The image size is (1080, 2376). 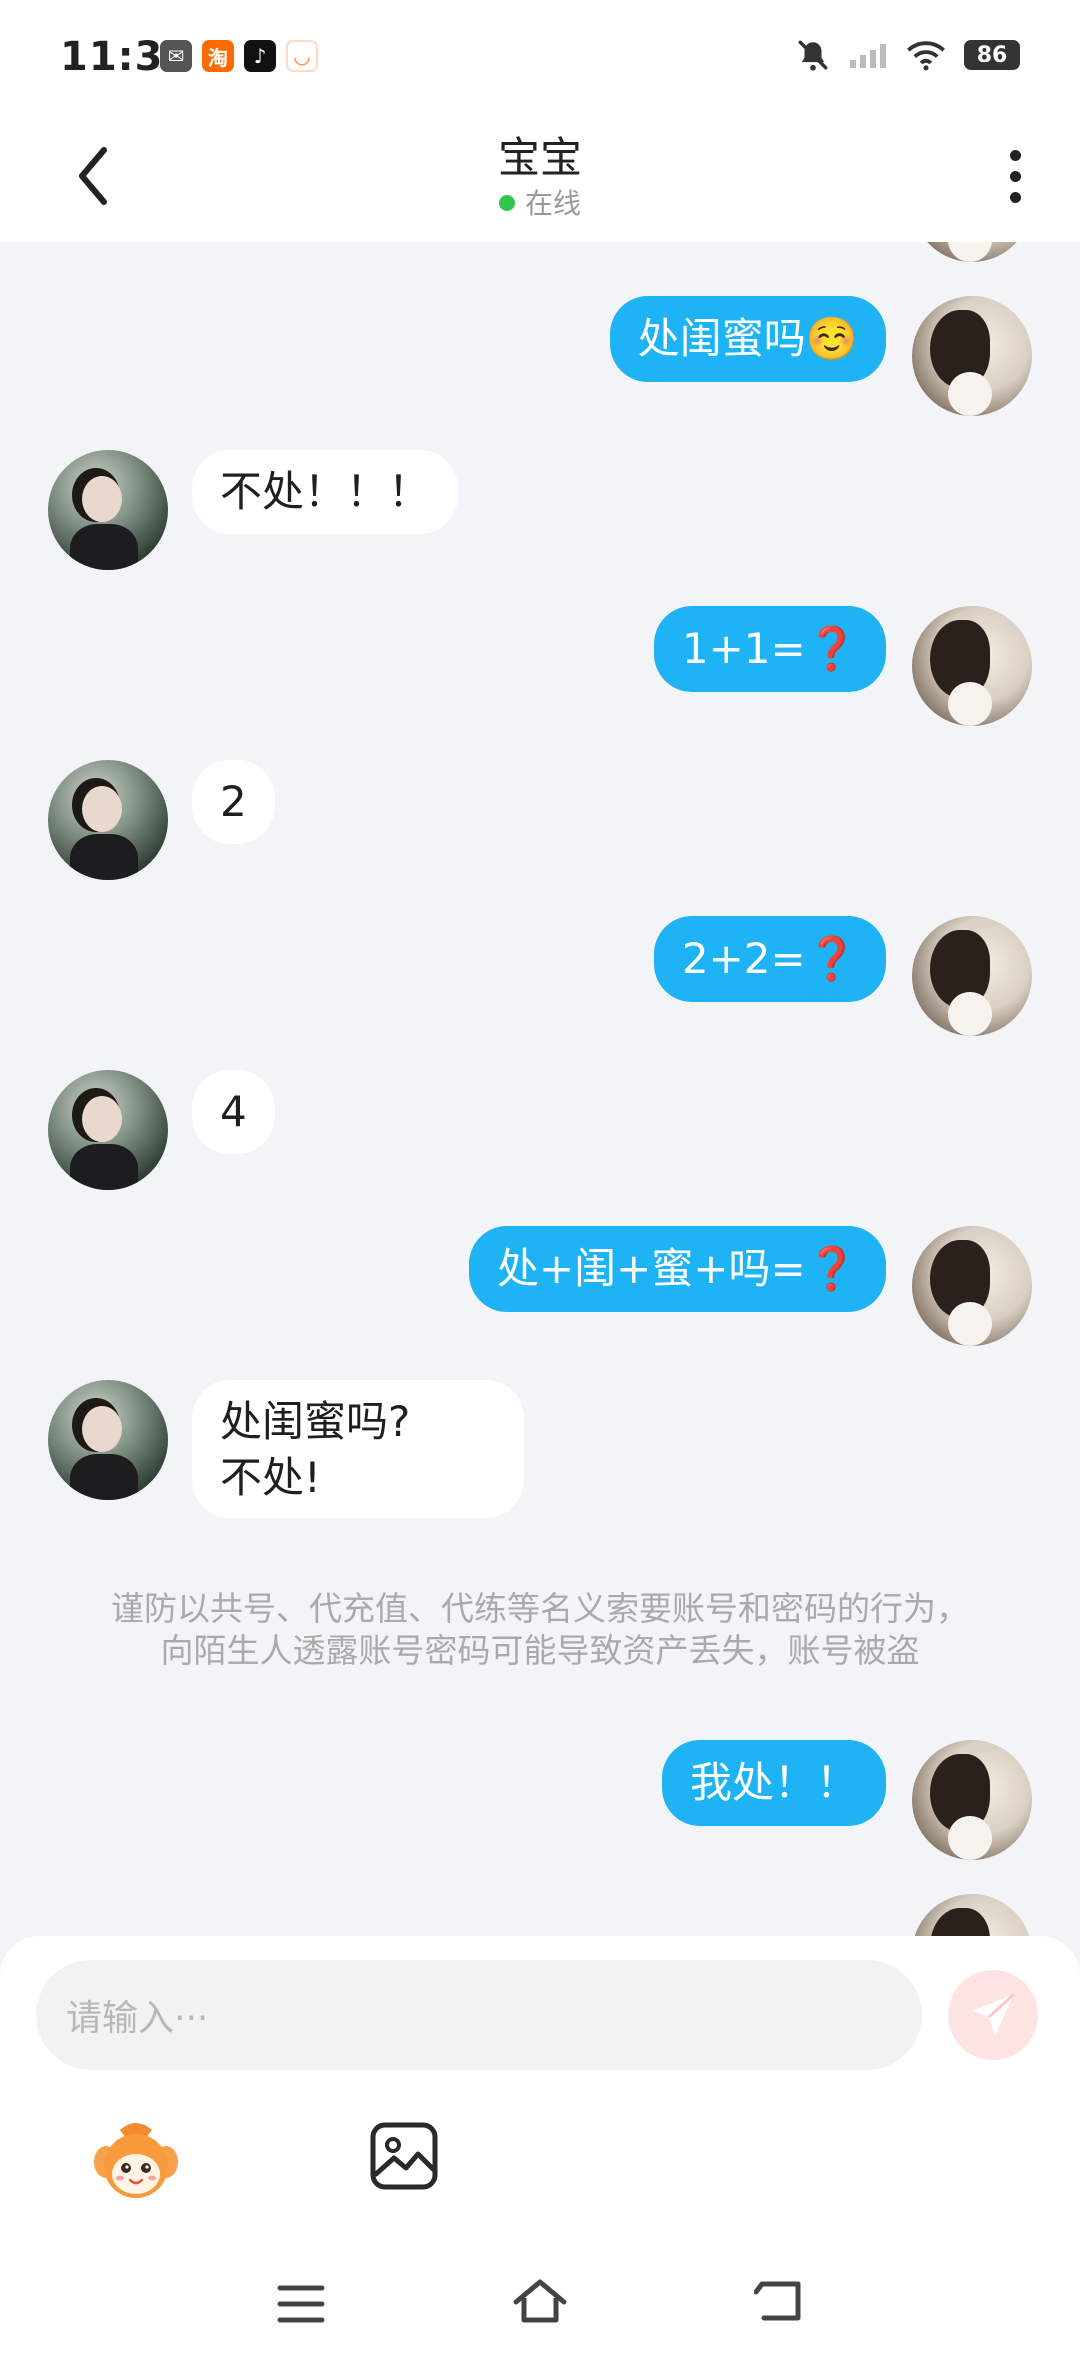 What do you see at coordinates (260, 56) in the screenshot?
I see `douyin-app-icon: ♪` at bounding box center [260, 56].